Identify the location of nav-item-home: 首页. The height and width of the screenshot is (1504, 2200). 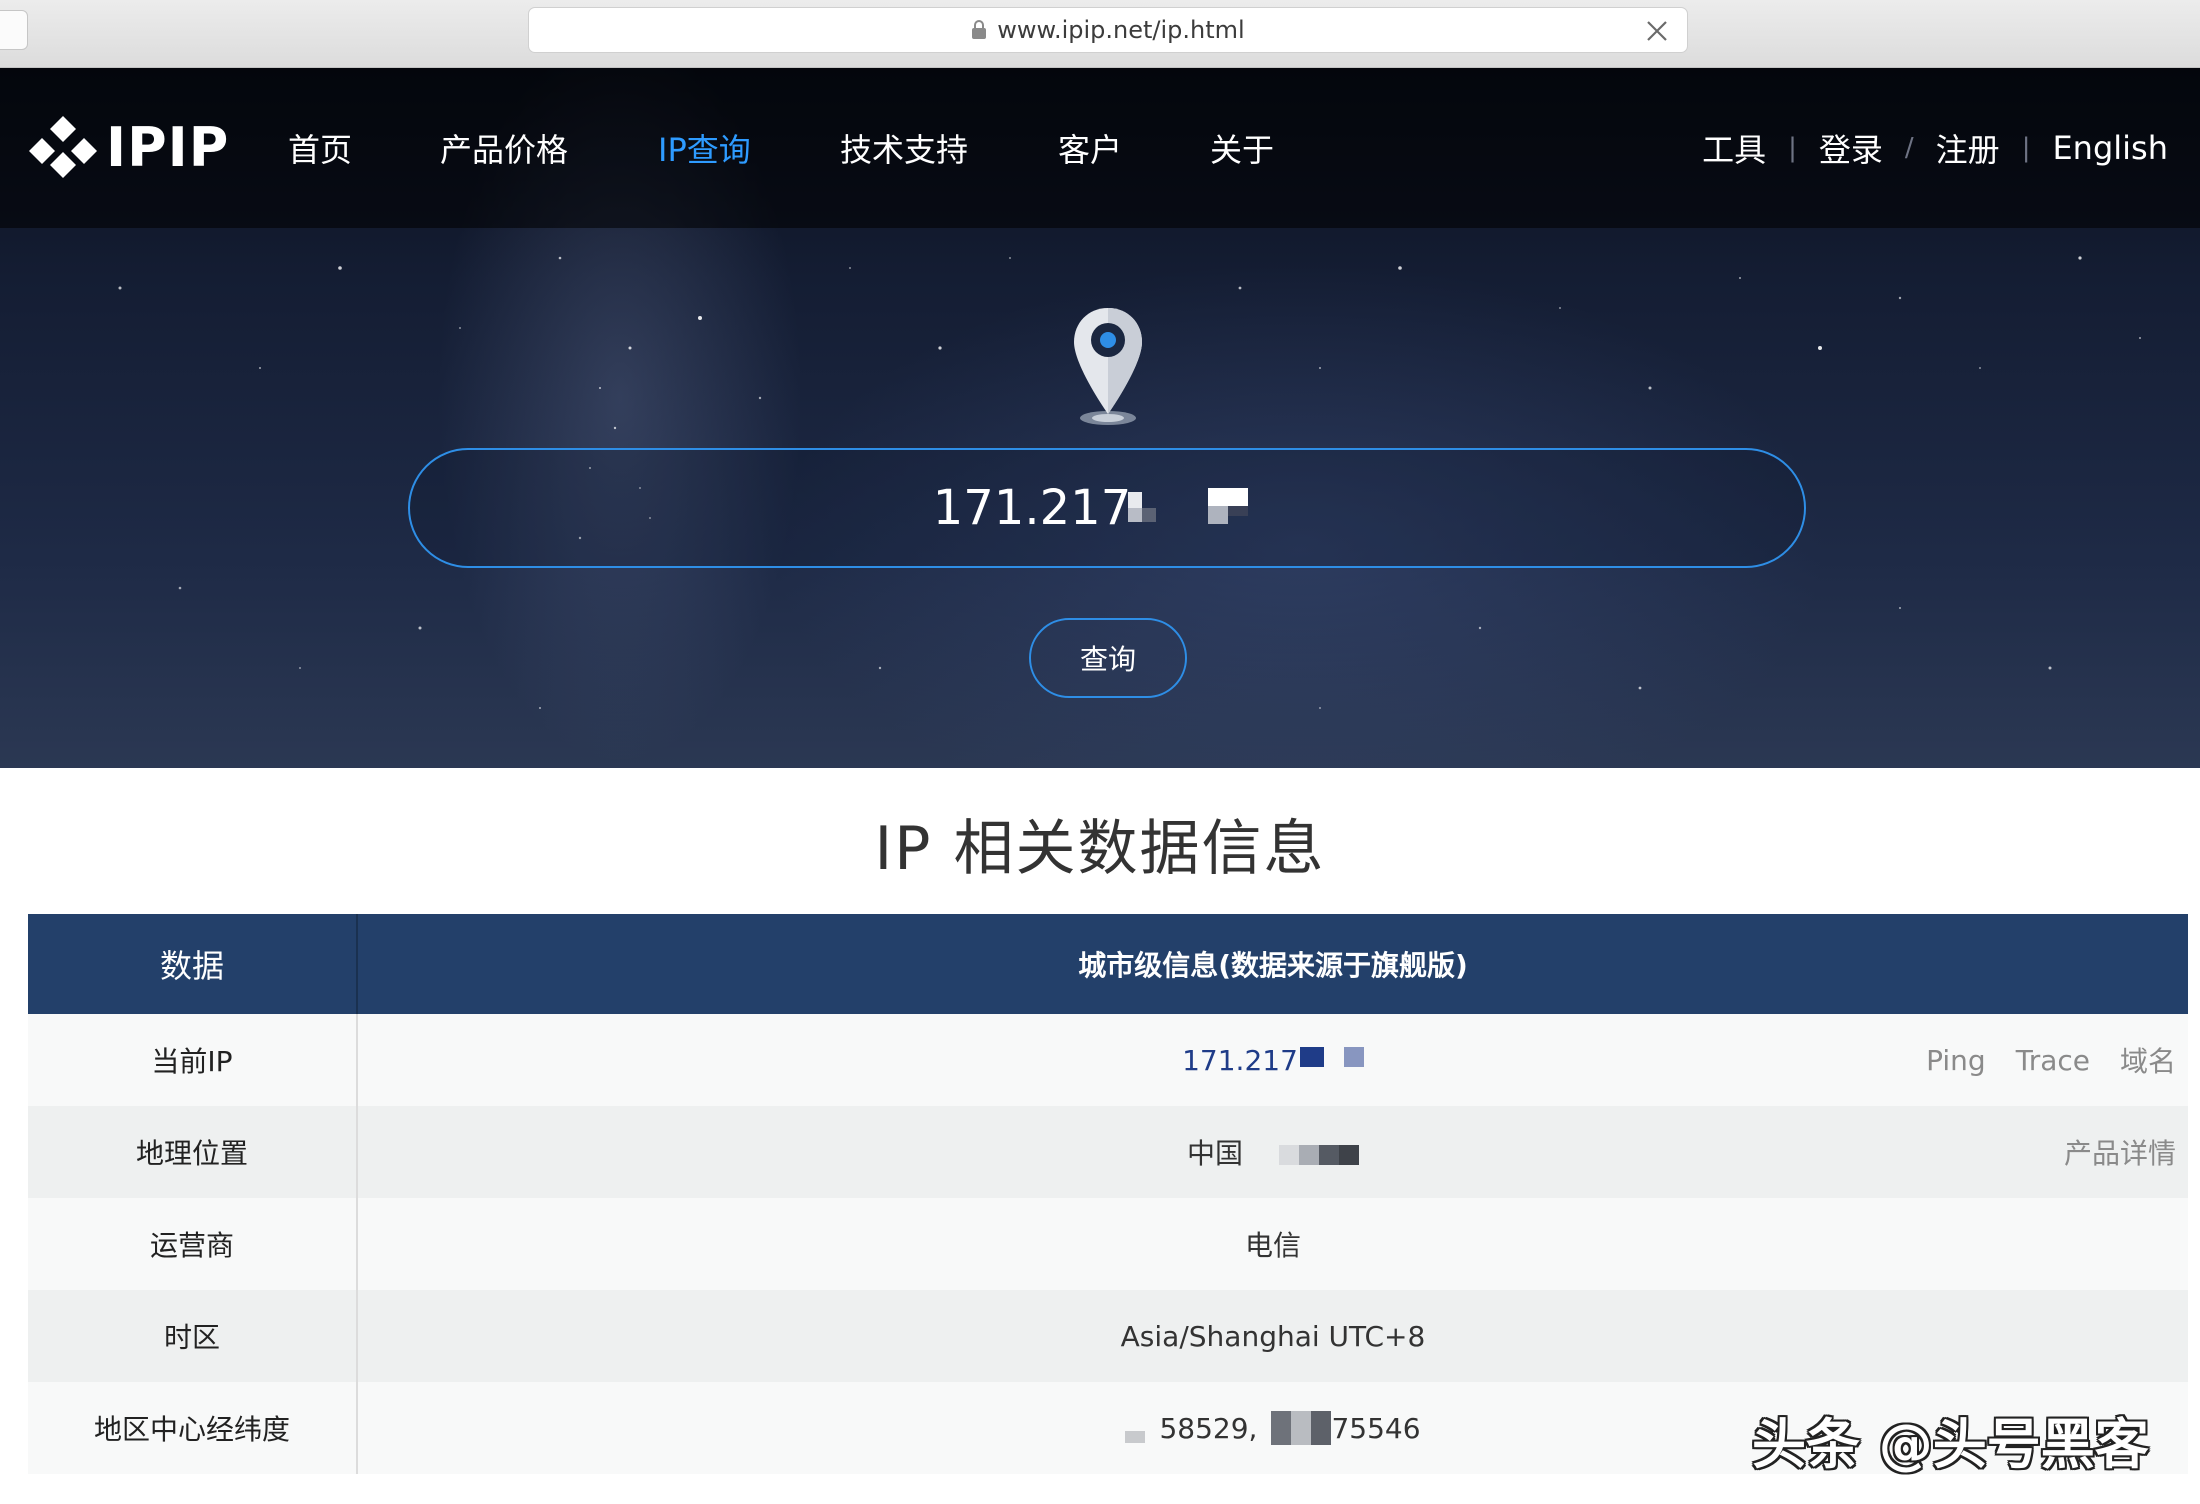
(320, 148).